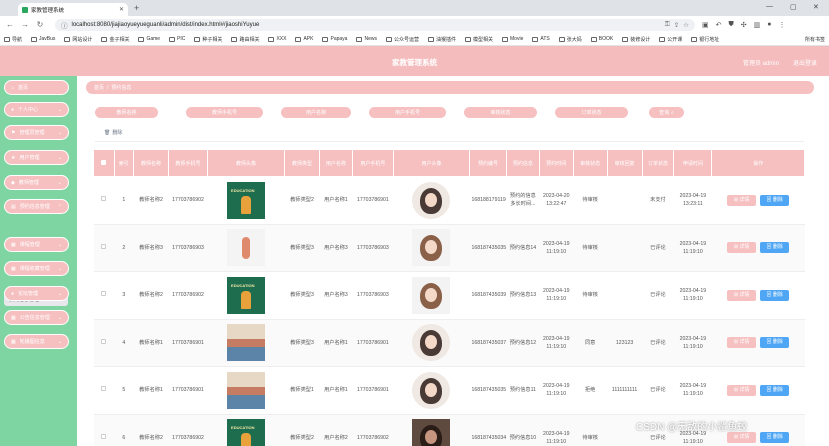 The width and height of the screenshot is (829, 446). What do you see at coordinates (36, 293) in the screenshot?
I see `sidebar-item: ● 论坛管理 ⌄` at bounding box center [36, 293].